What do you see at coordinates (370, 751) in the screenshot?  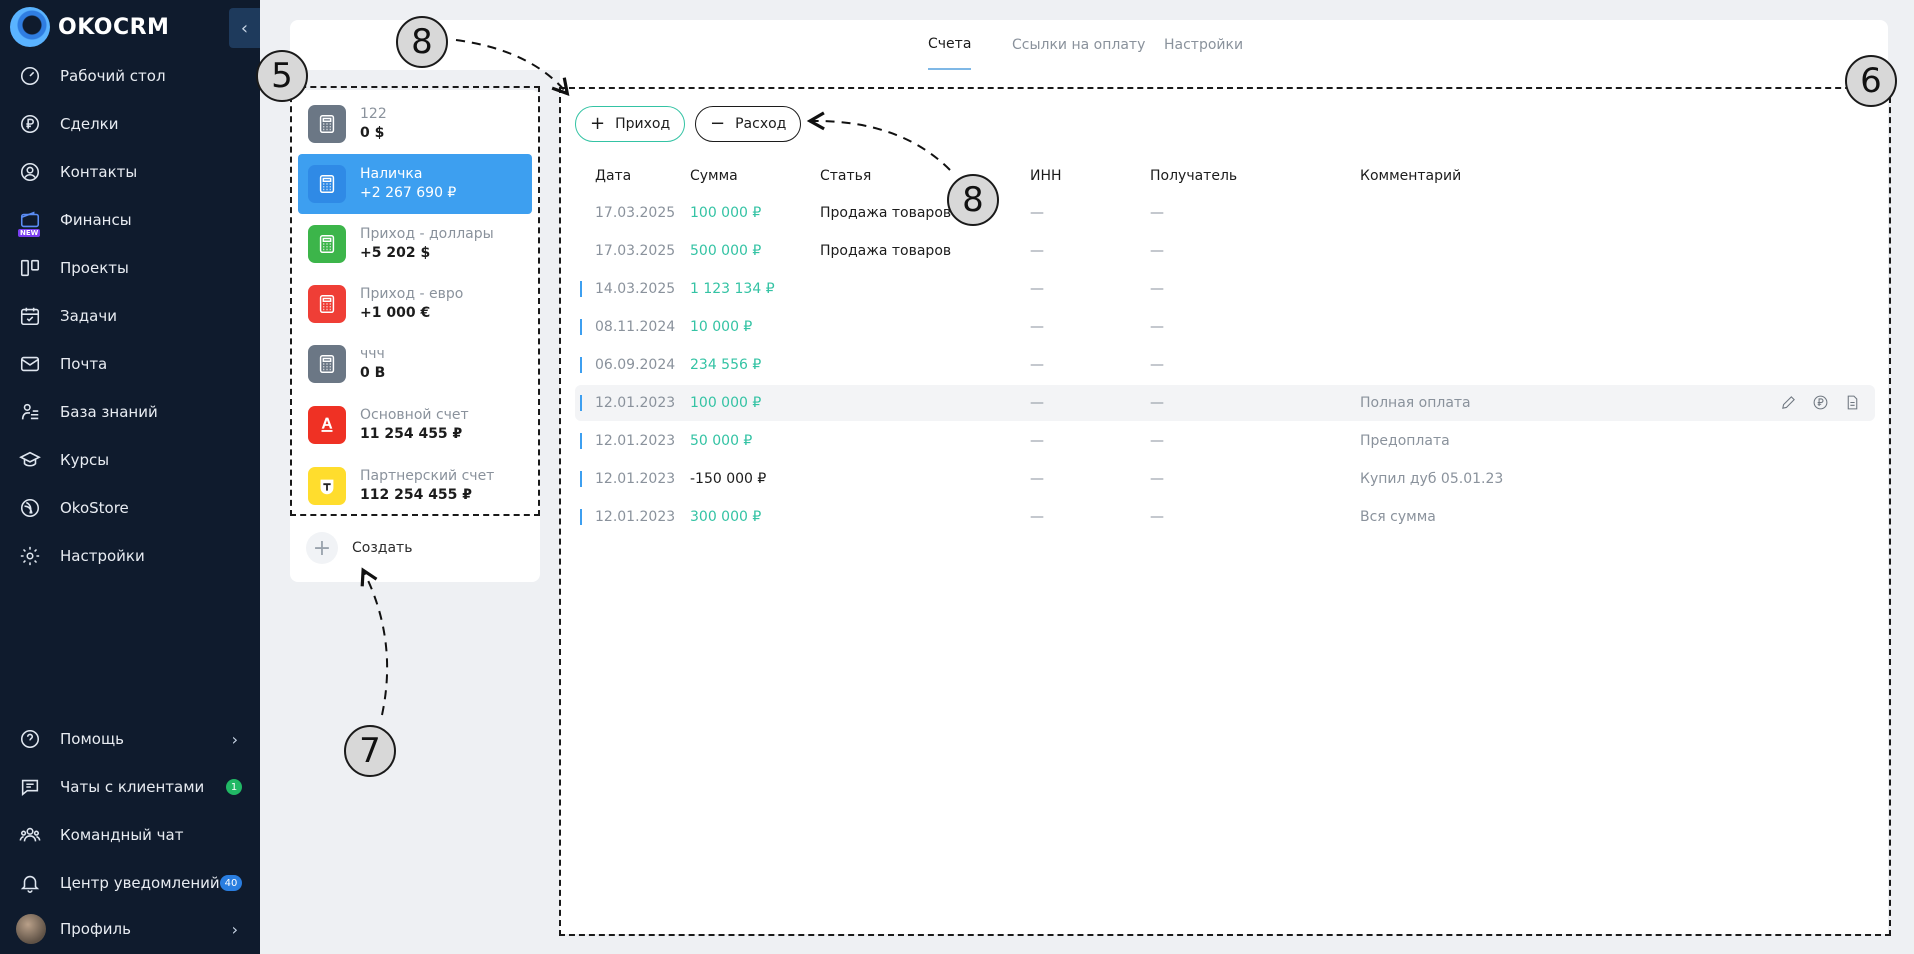 I see `annotation-callout-7: 7` at bounding box center [370, 751].